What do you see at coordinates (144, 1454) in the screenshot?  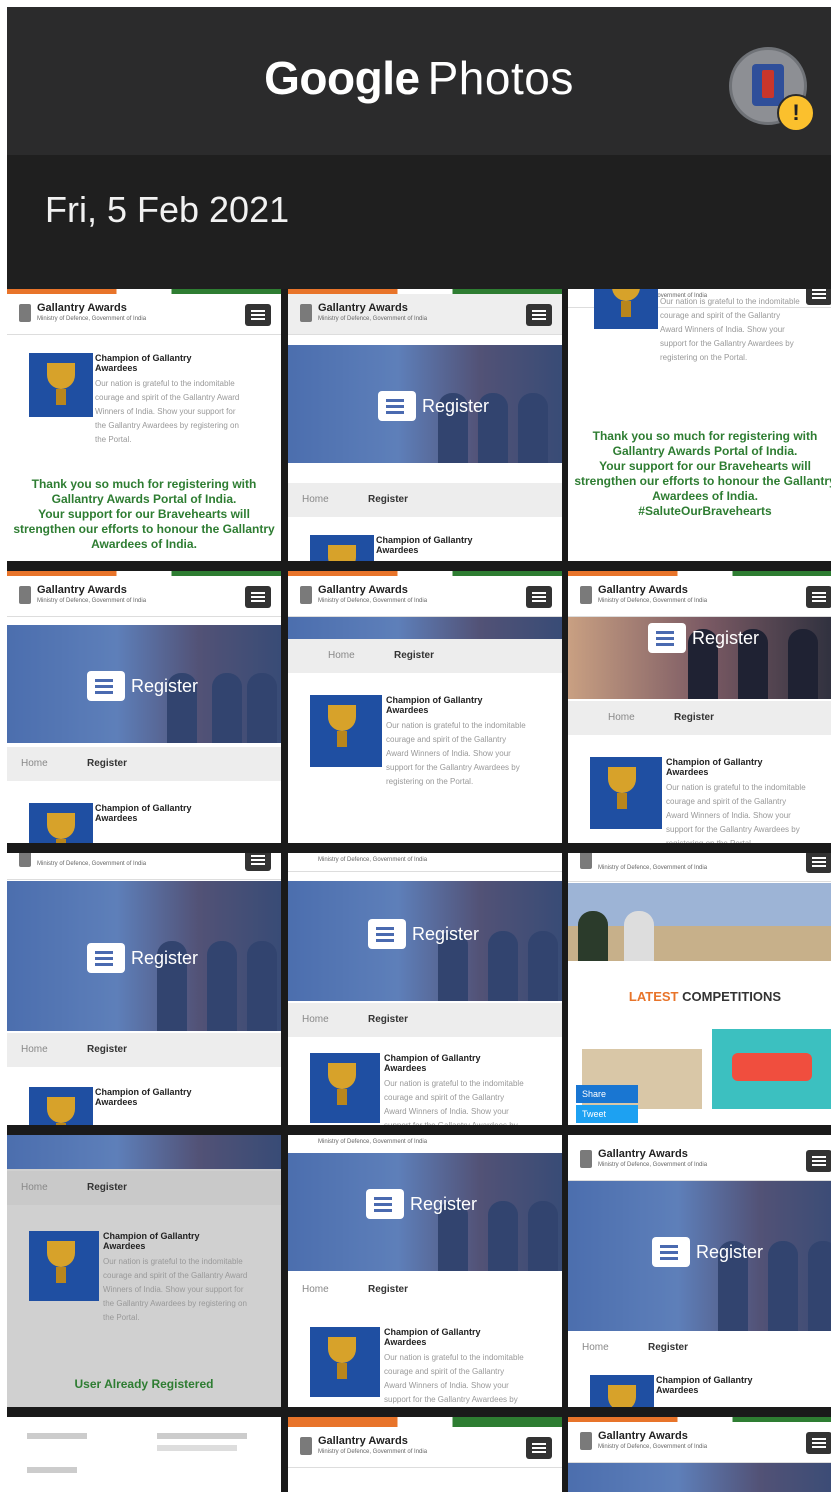 I see `photo-thumbnail` at bounding box center [144, 1454].